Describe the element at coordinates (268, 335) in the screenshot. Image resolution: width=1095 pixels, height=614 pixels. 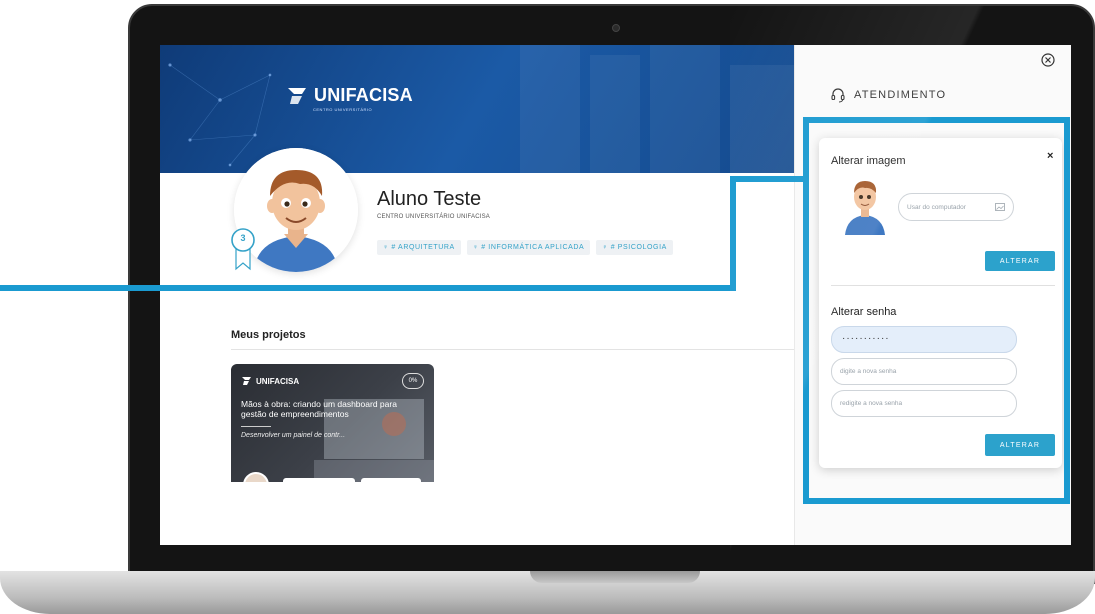
I see `projects-heading: Meus projetos` at that location.